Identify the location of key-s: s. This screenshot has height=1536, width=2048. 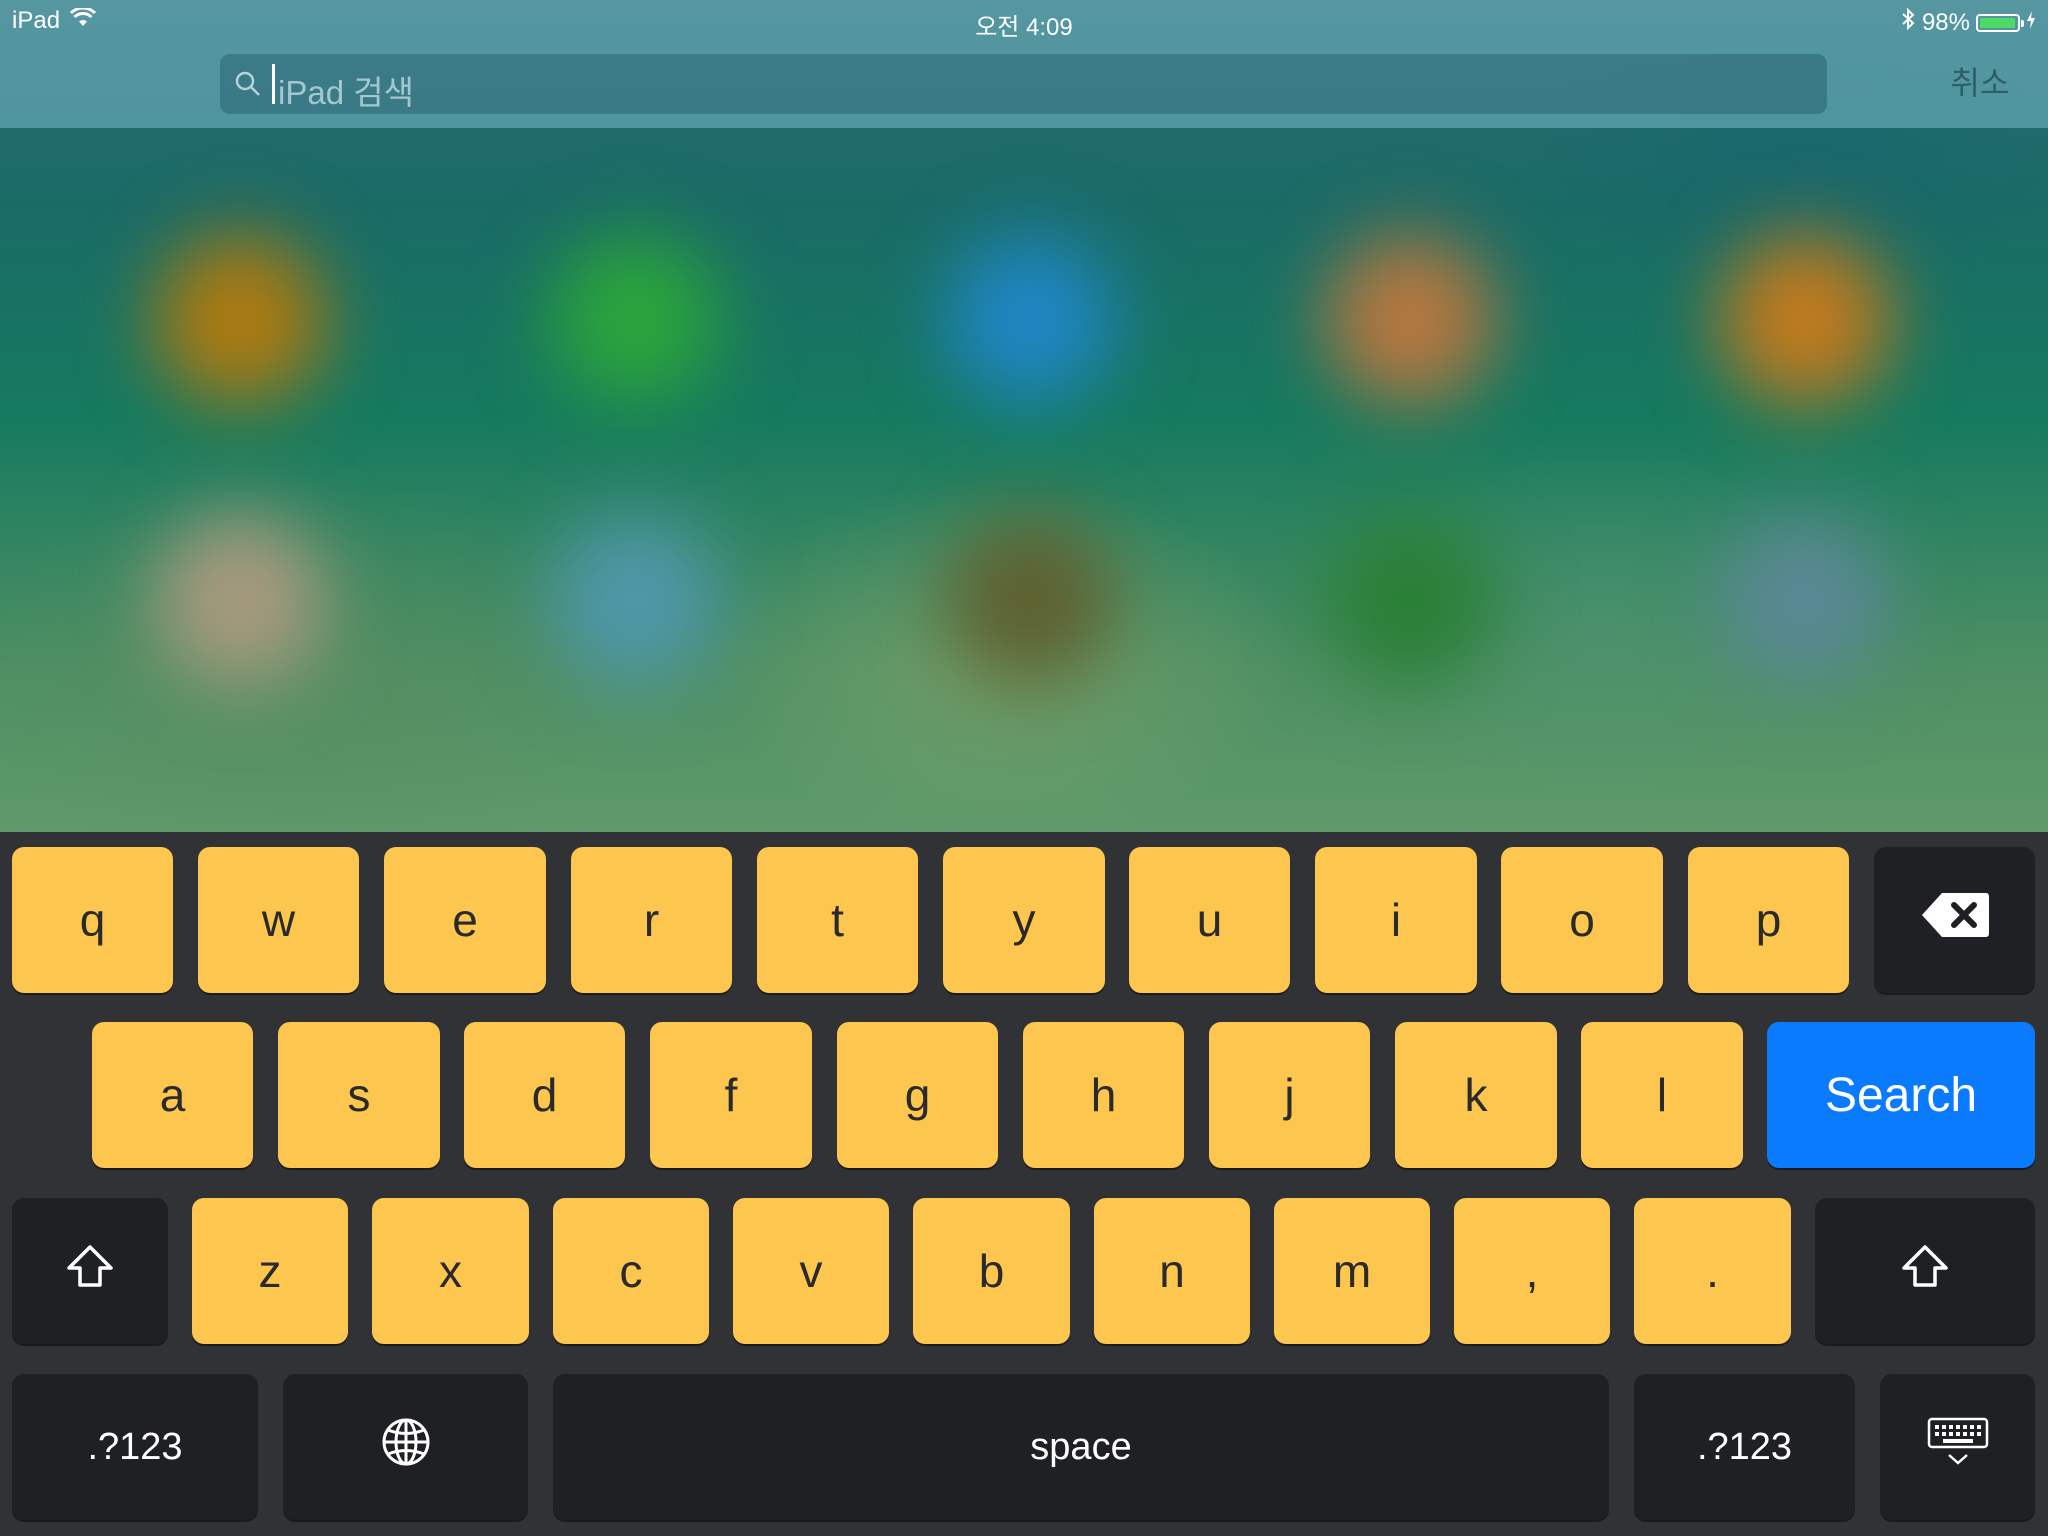
(359, 1095).